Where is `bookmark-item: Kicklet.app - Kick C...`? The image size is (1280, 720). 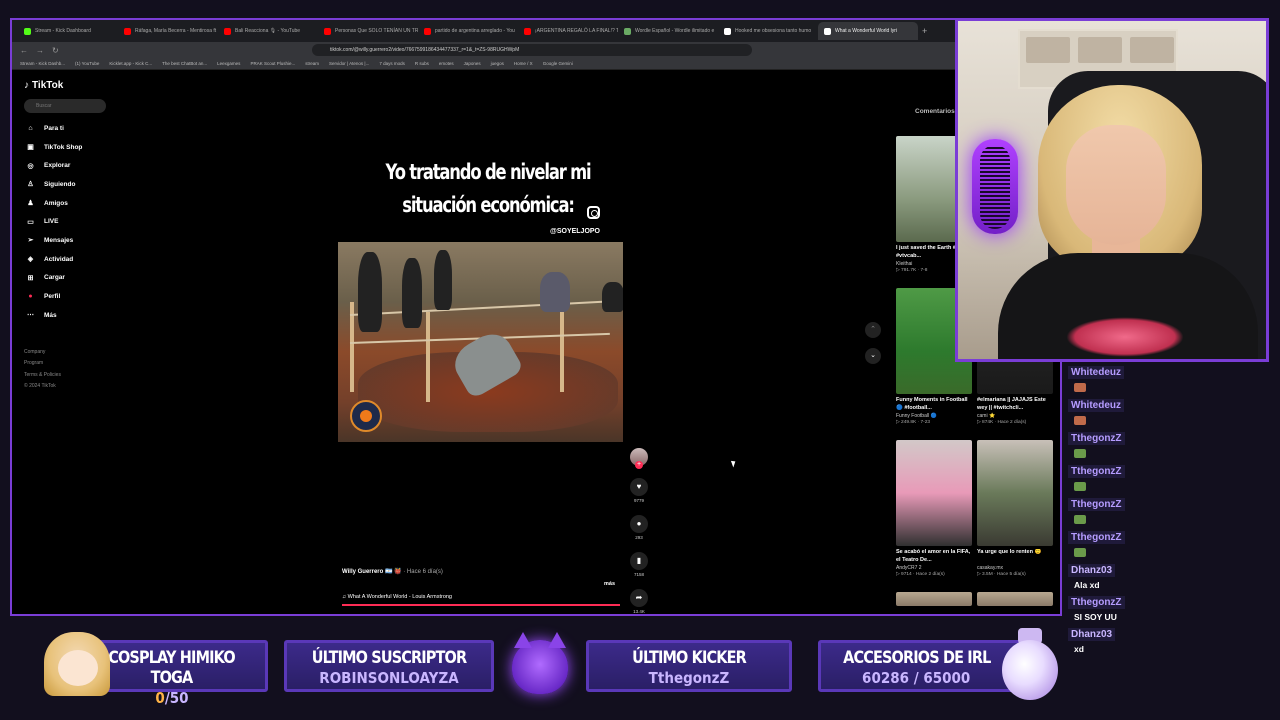
bookmark-item: Kicklet.app - Kick C... is located at coordinates (130, 63).